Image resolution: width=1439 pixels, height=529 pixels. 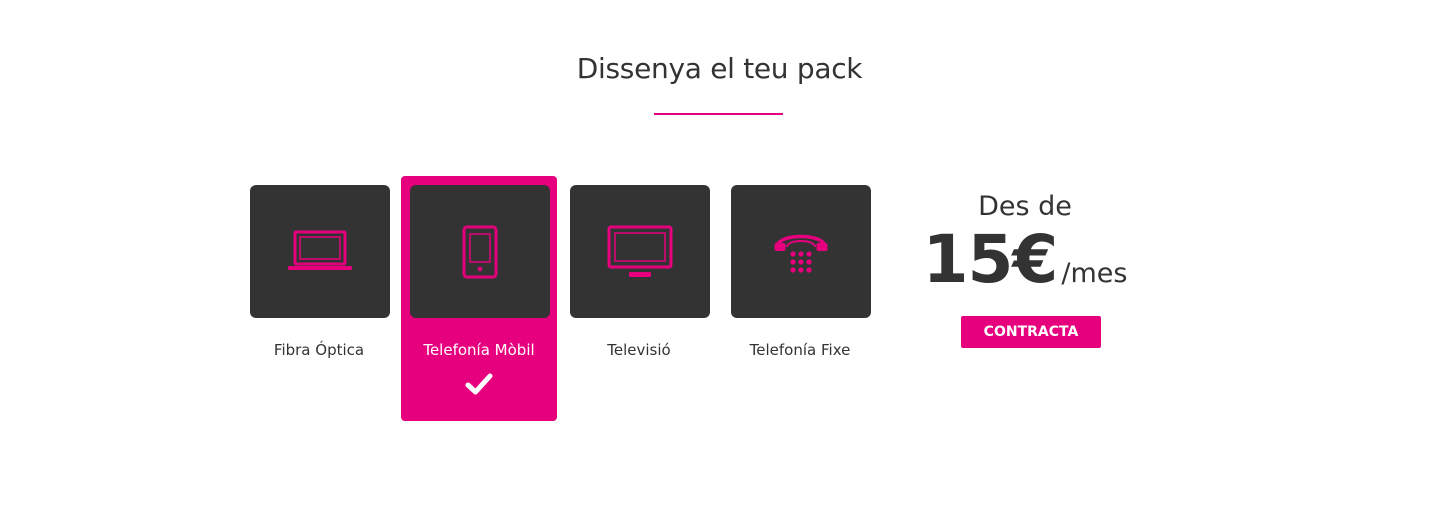 I want to click on contracta-button: CONTRACTA, so click(x=1031, y=332).